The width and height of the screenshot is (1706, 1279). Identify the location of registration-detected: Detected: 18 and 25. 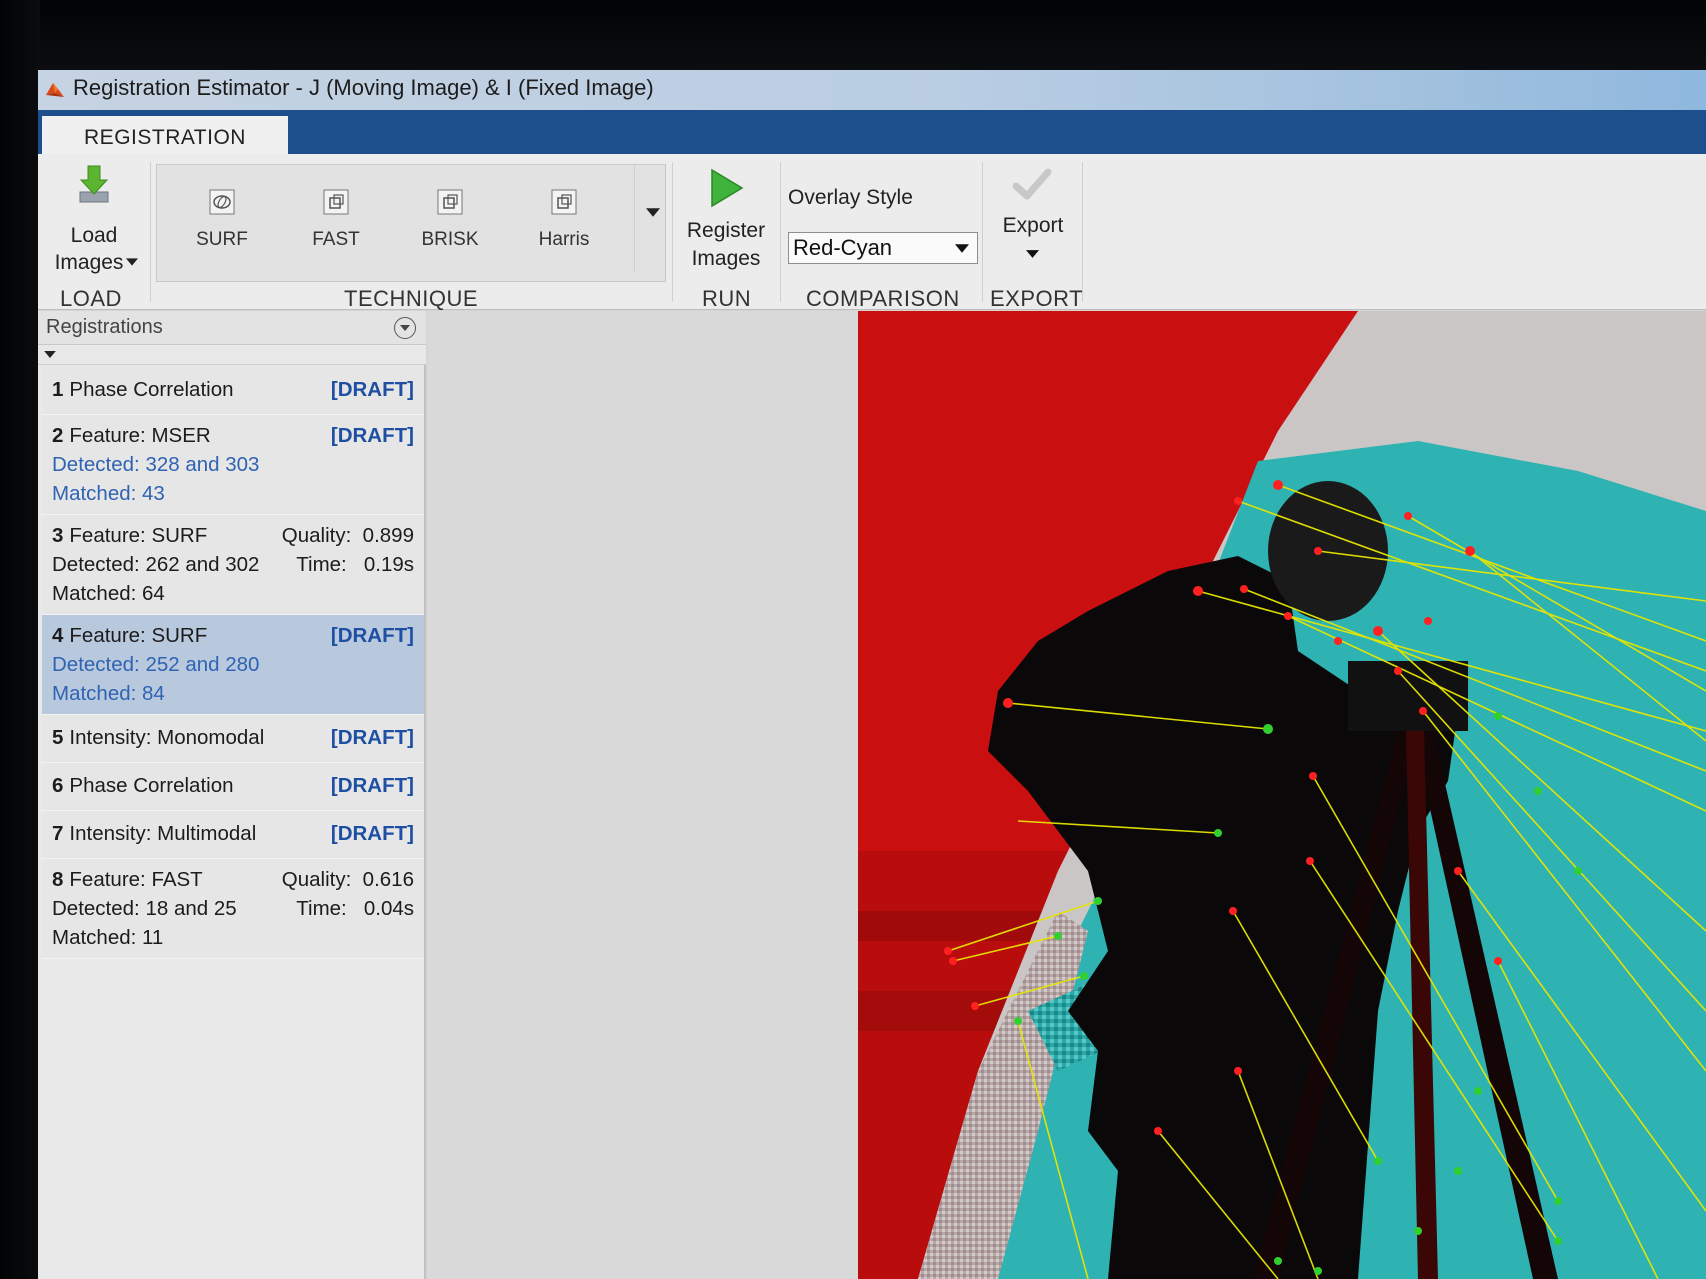
(144, 908).